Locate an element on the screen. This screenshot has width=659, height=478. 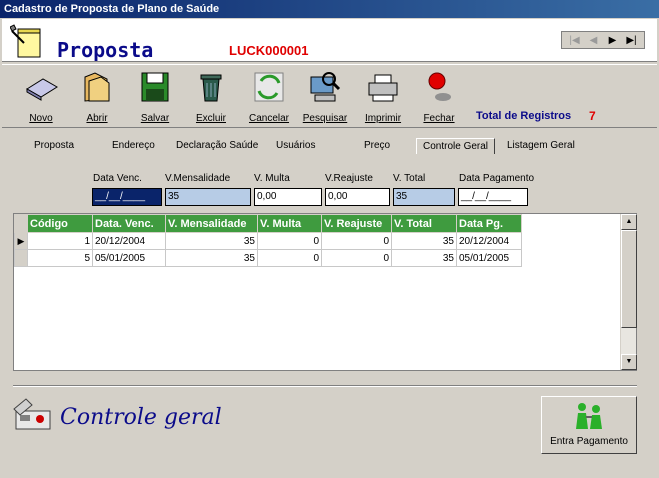
separator is located at coordinates (325, 386).